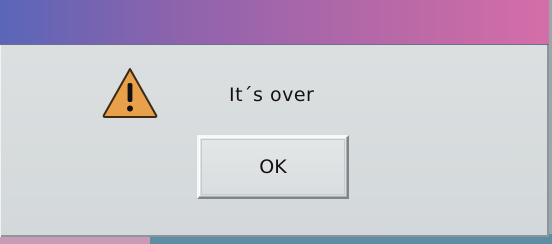 This screenshot has height=244, width=552. Describe the element at coordinates (130, 93) in the screenshot. I see `warning-icon` at that location.